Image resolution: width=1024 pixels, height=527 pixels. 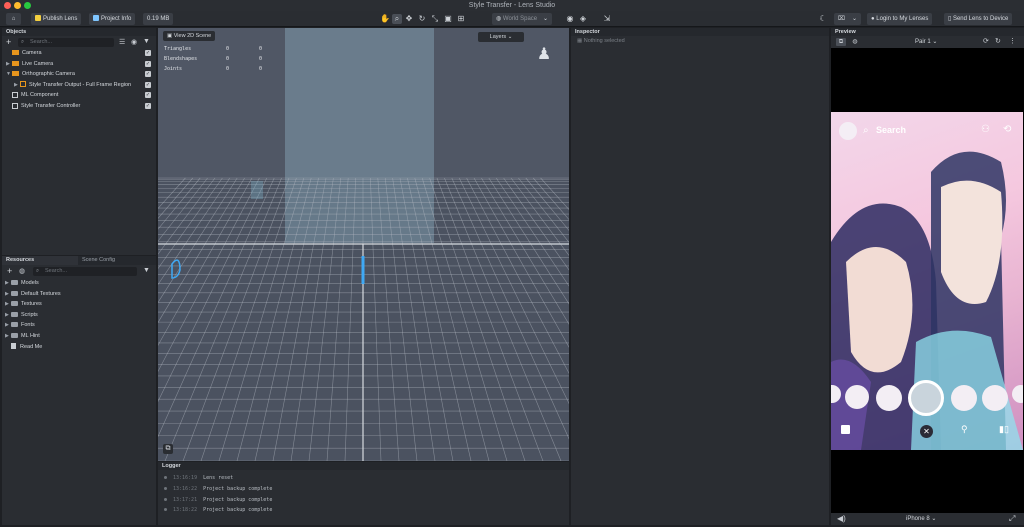 What do you see at coordinates (570, 19) in the screenshot?
I see `camera-switch-icon: ◉` at bounding box center [570, 19].